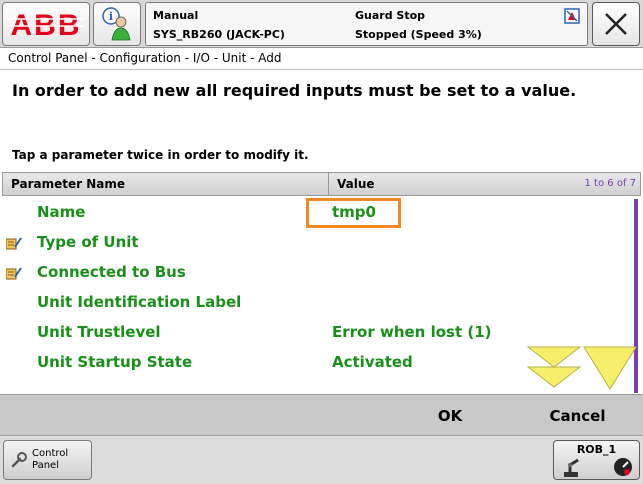  What do you see at coordinates (571, 467) in the screenshot?
I see `robot-arm-icon` at bounding box center [571, 467].